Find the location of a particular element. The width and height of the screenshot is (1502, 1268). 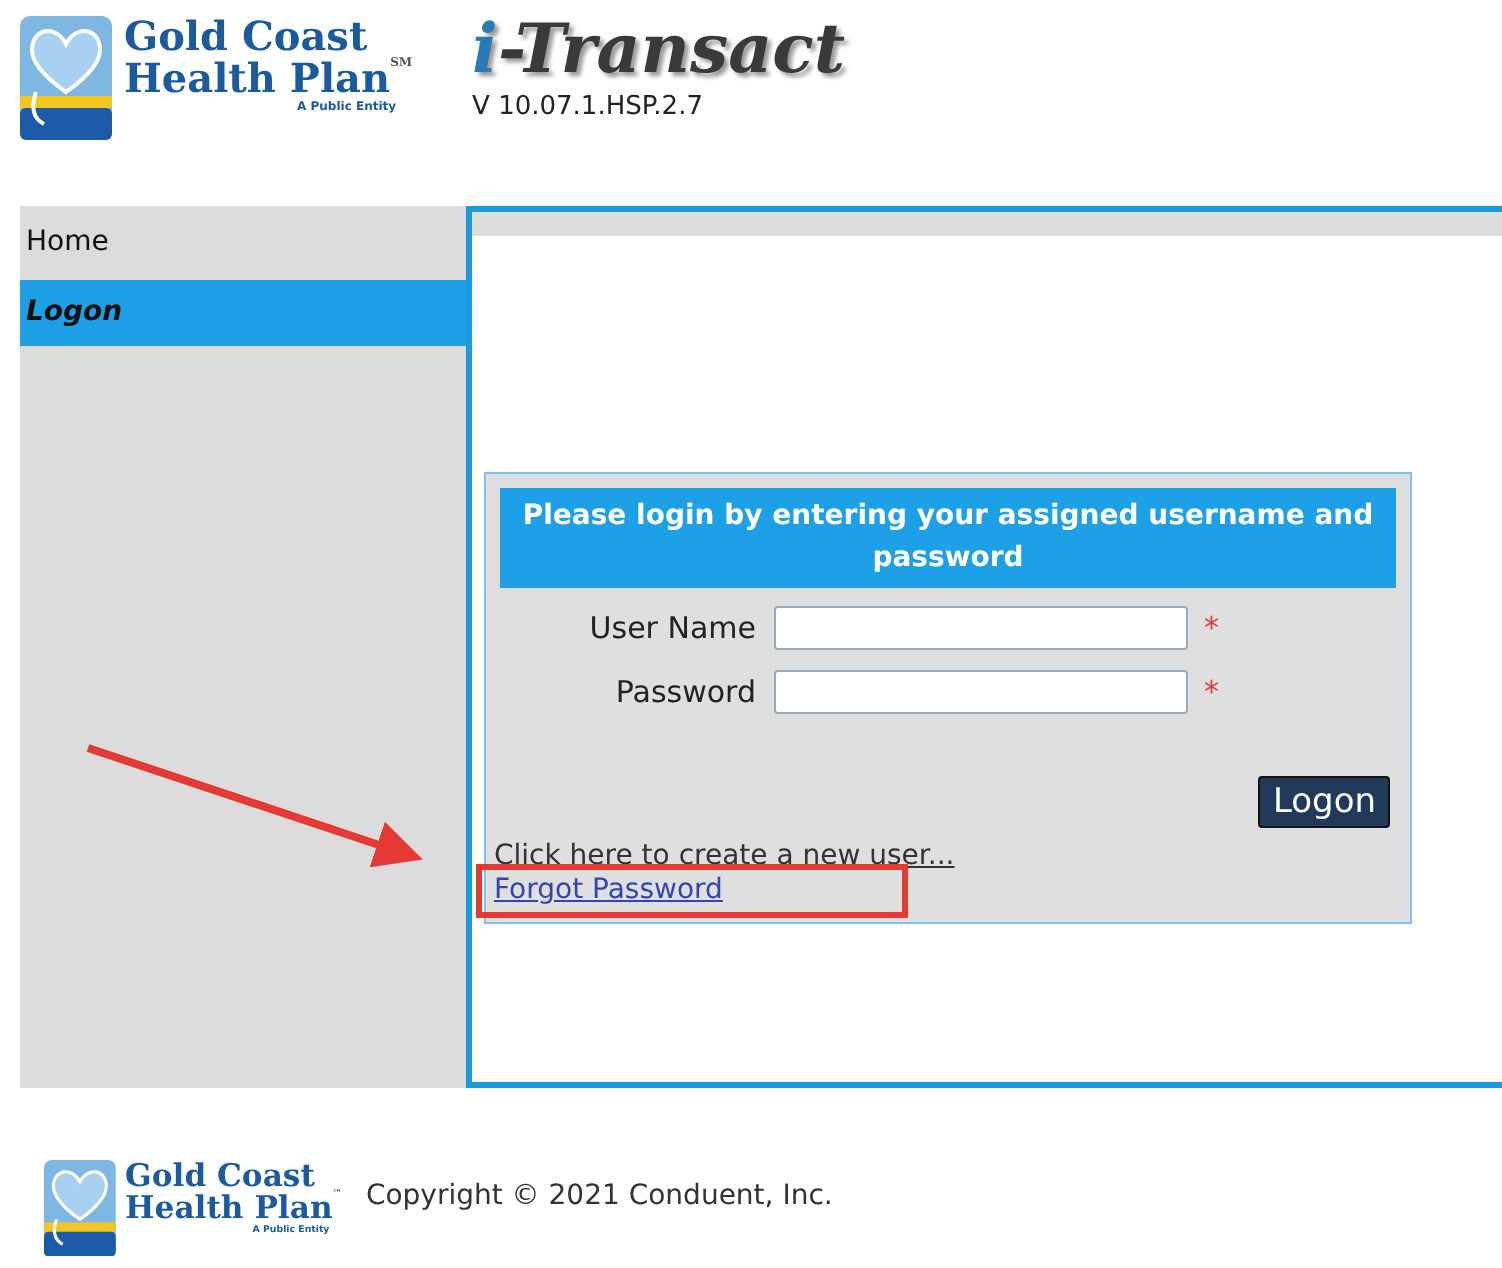

nav-item: Logon is located at coordinates (243, 313).